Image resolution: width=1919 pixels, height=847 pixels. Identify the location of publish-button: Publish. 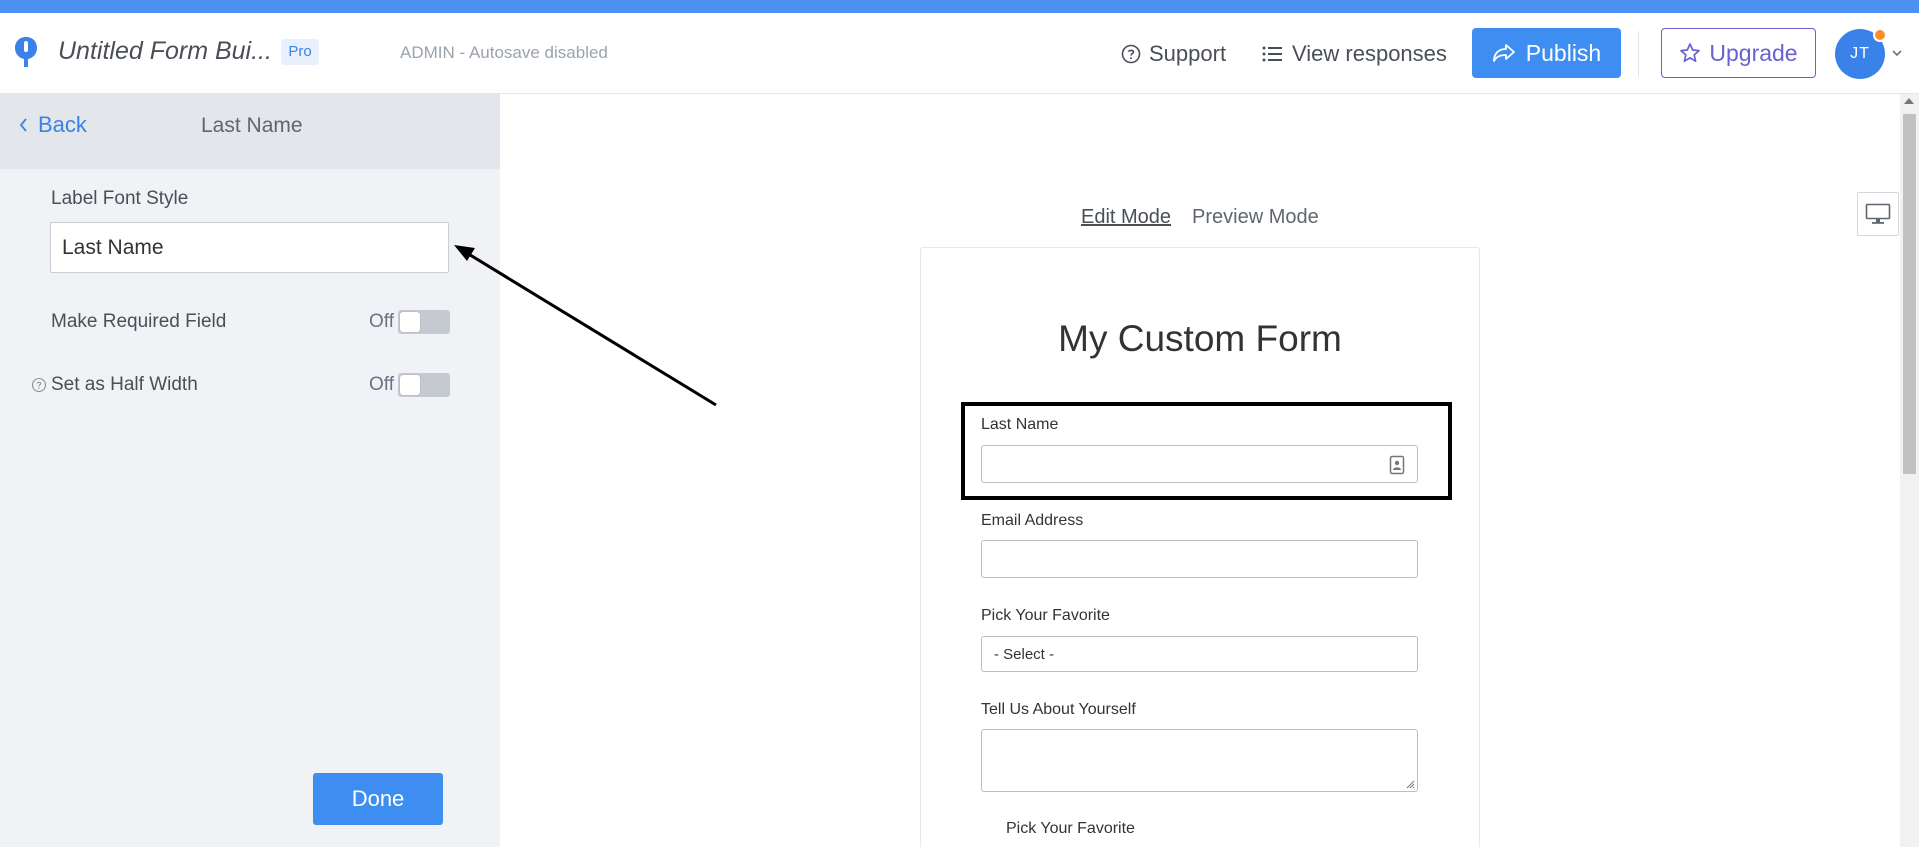
(1546, 53).